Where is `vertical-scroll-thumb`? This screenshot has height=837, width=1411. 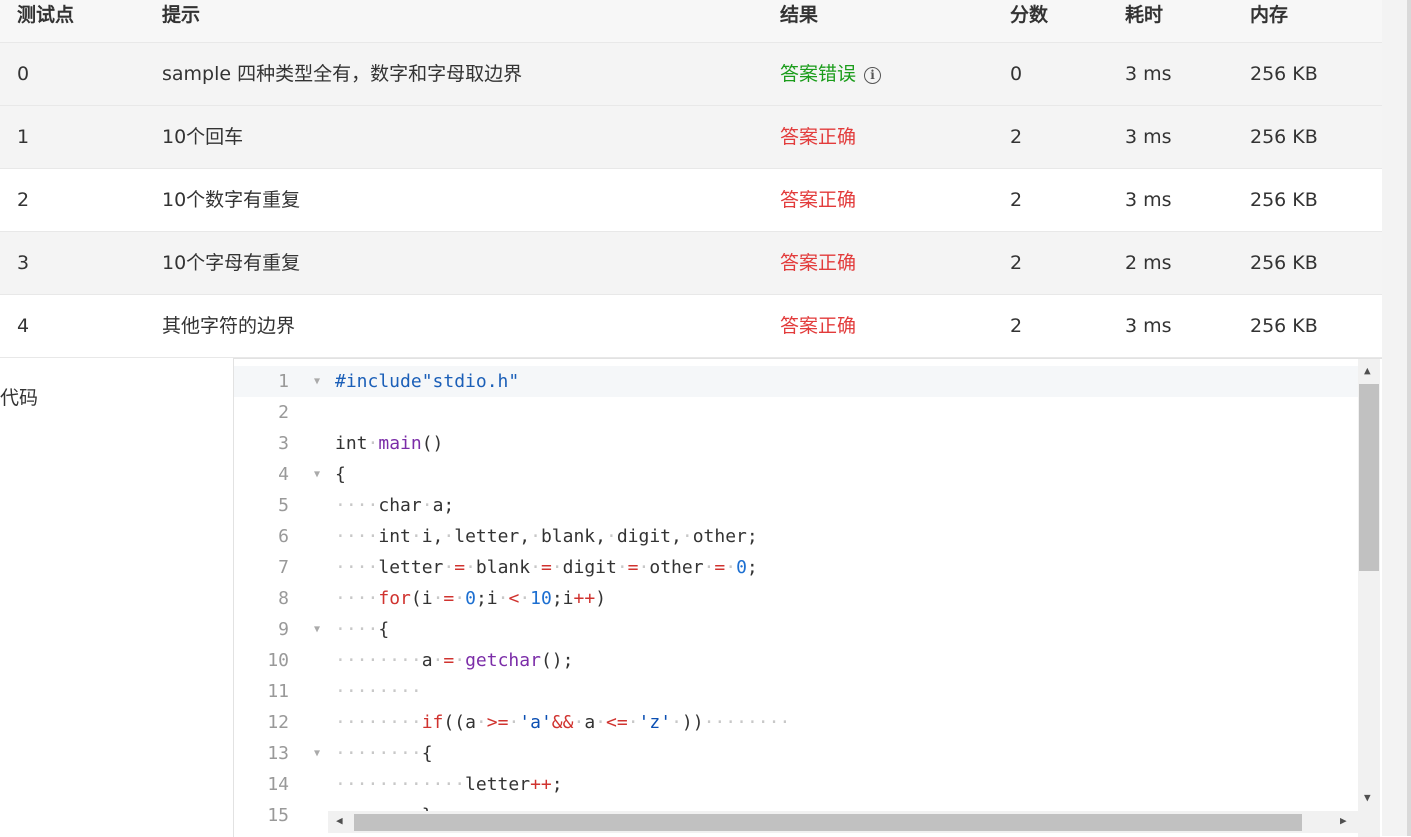
vertical-scroll-thumb is located at coordinates (1369, 477).